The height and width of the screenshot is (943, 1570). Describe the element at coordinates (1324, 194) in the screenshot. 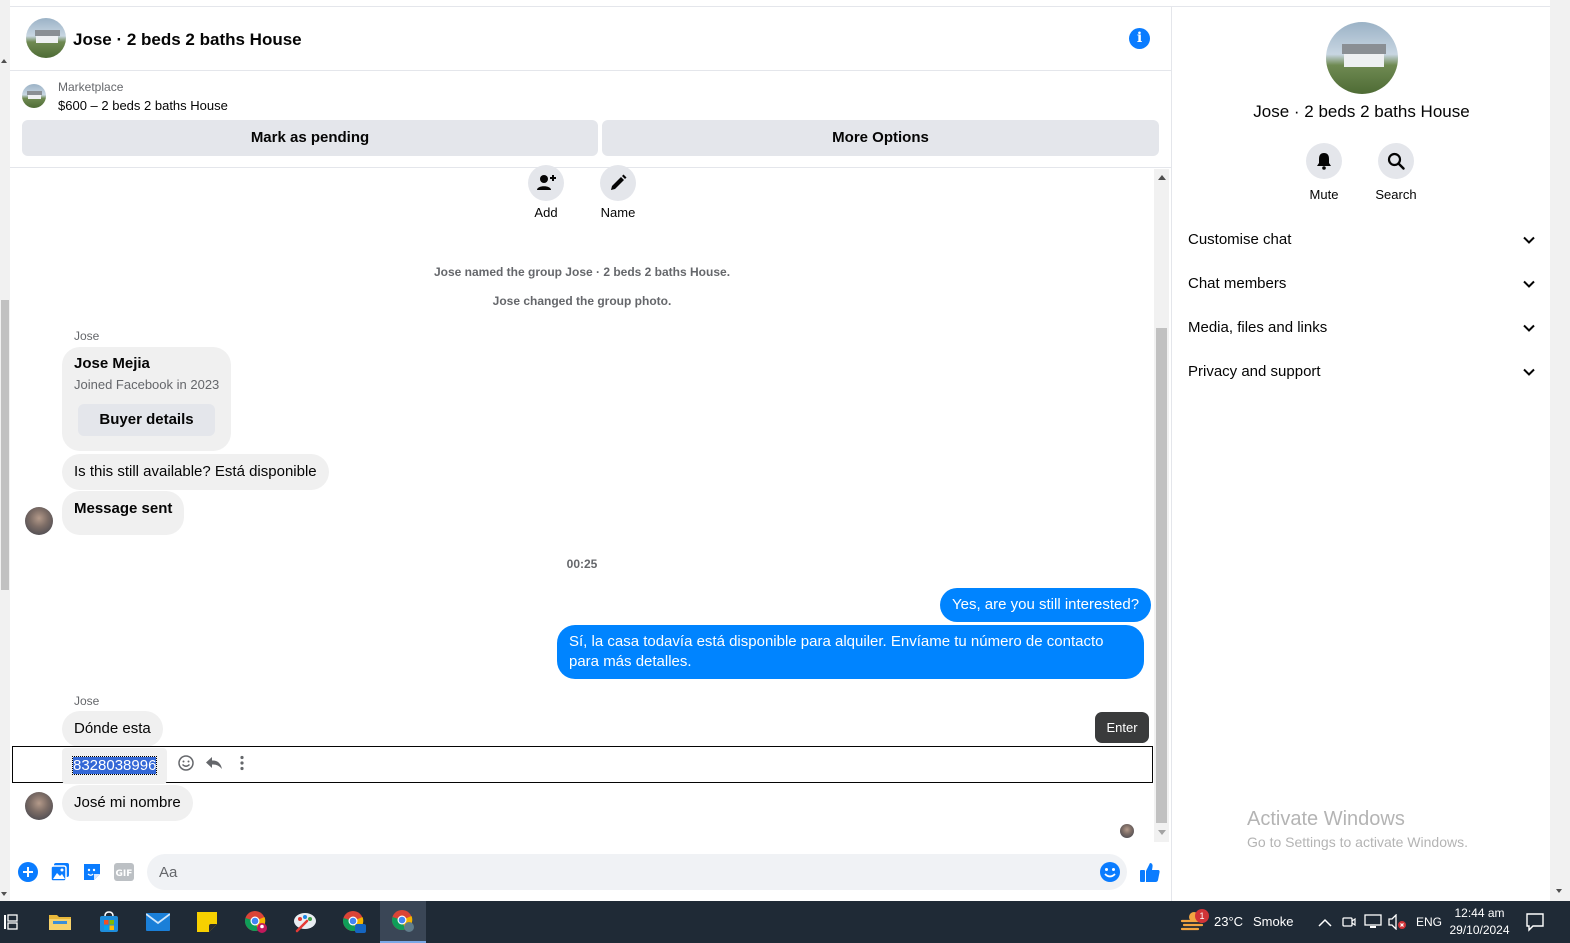

I see `mute-label: Mute` at that location.